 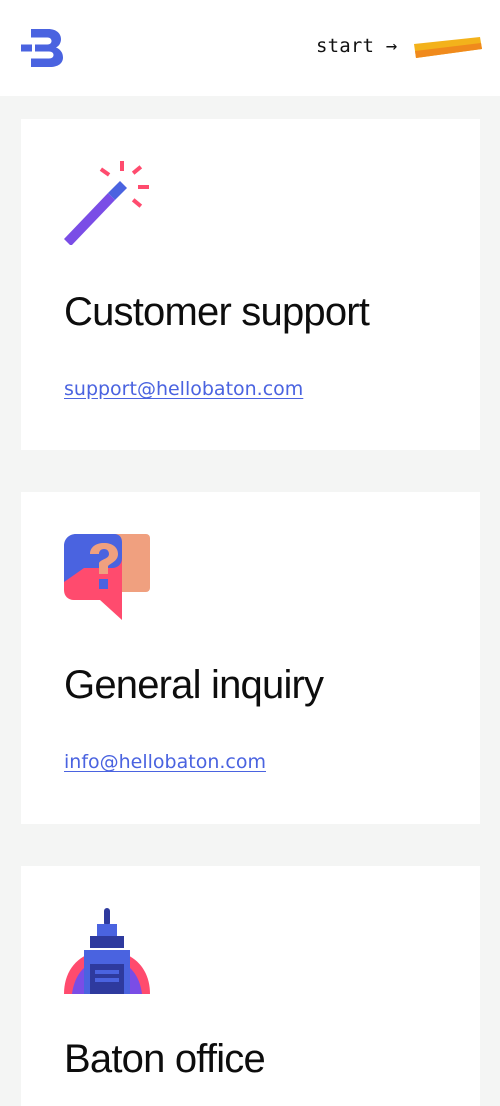 I want to click on start-link: start →, so click(x=356, y=46).